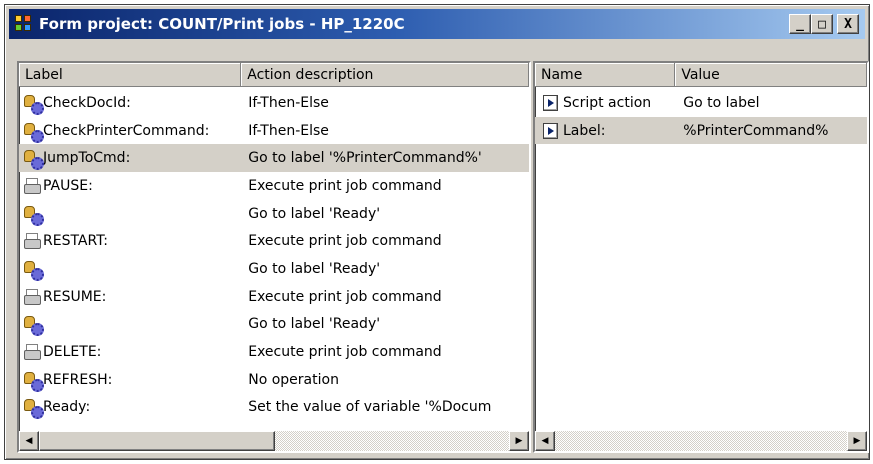 This screenshot has height=464, width=873. What do you see at coordinates (130, 186) in the screenshot?
I see `label-cell: PAUSE:` at bounding box center [130, 186].